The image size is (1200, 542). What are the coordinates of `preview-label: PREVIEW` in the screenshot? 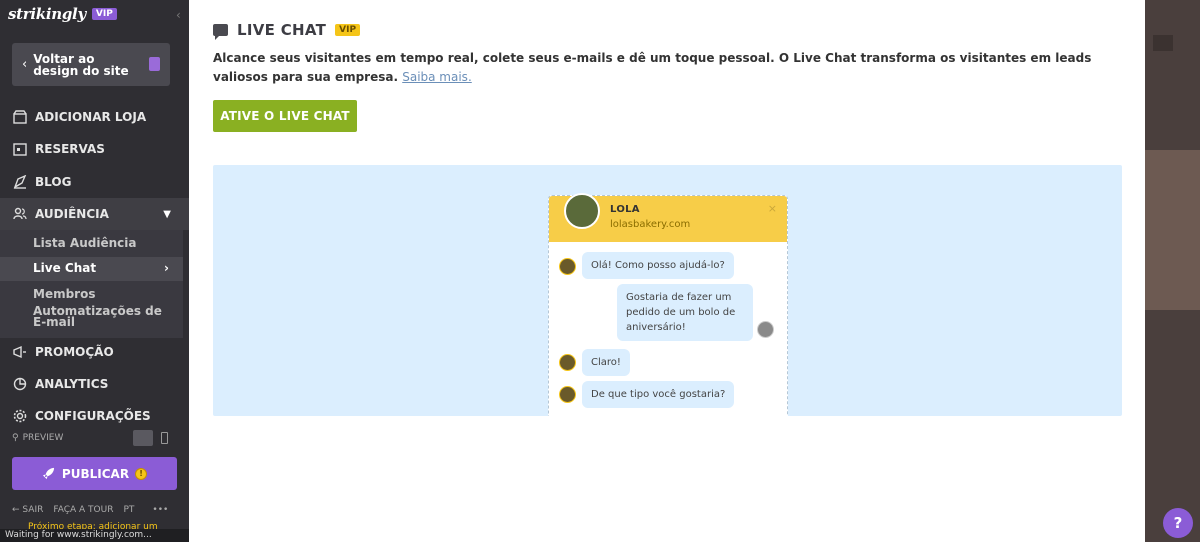 It's located at (43, 438).